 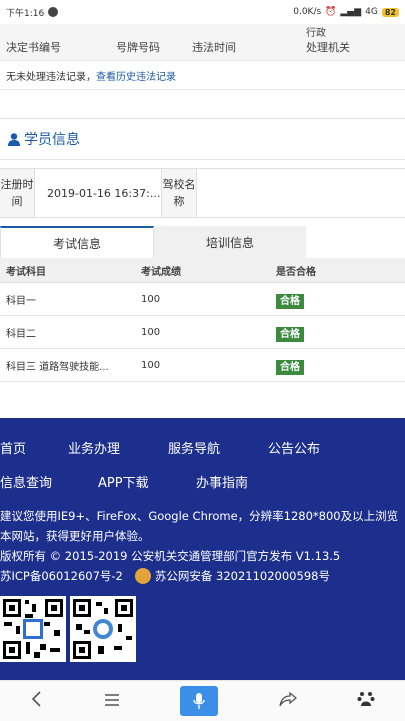 I want to click on student-info-header: 学员信息, so click(x=202, y=139).